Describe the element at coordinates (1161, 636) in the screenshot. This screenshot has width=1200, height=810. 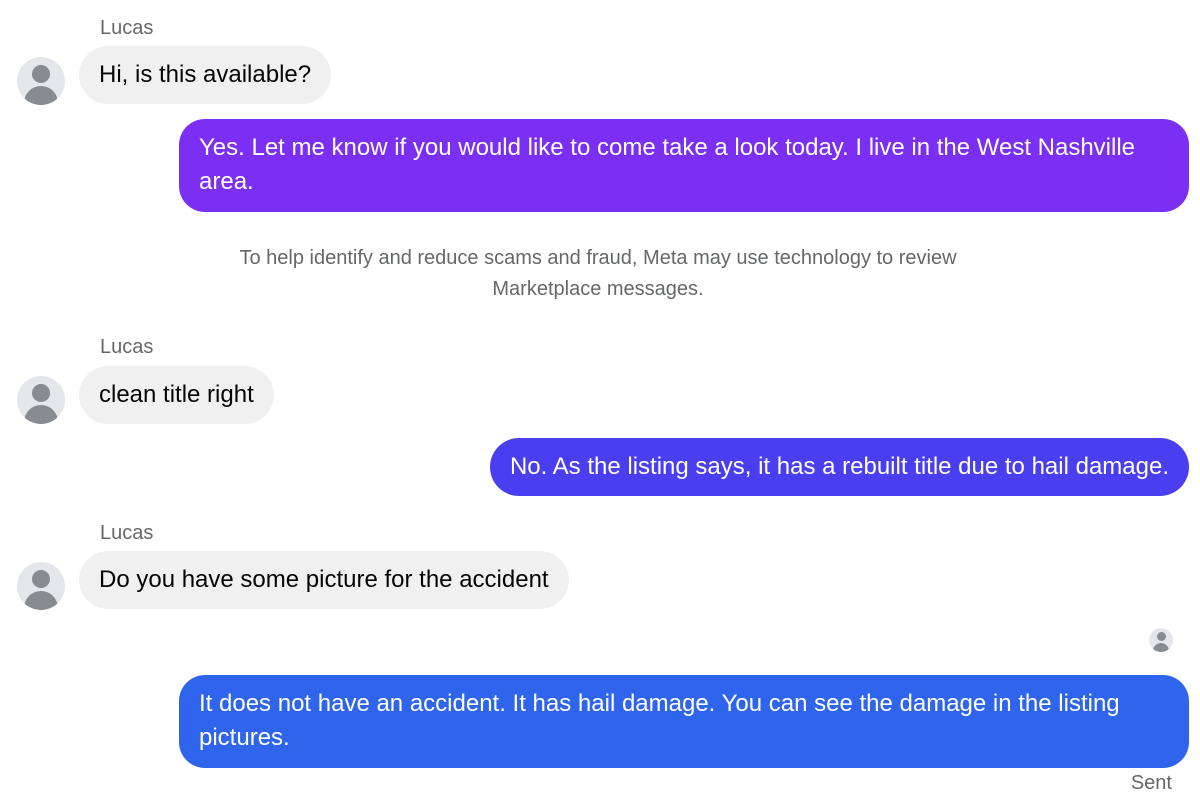
I see `seen-avatar-head` at that location.